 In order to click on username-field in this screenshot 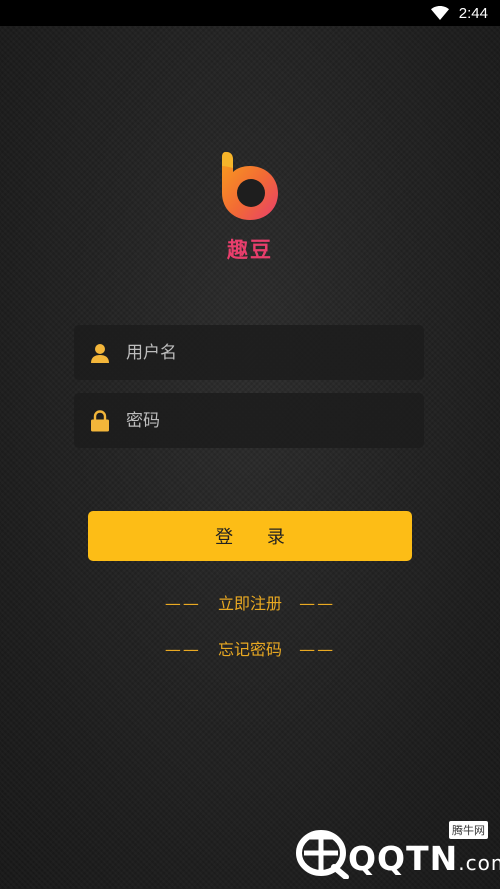, I will do `click(249, 352)`.